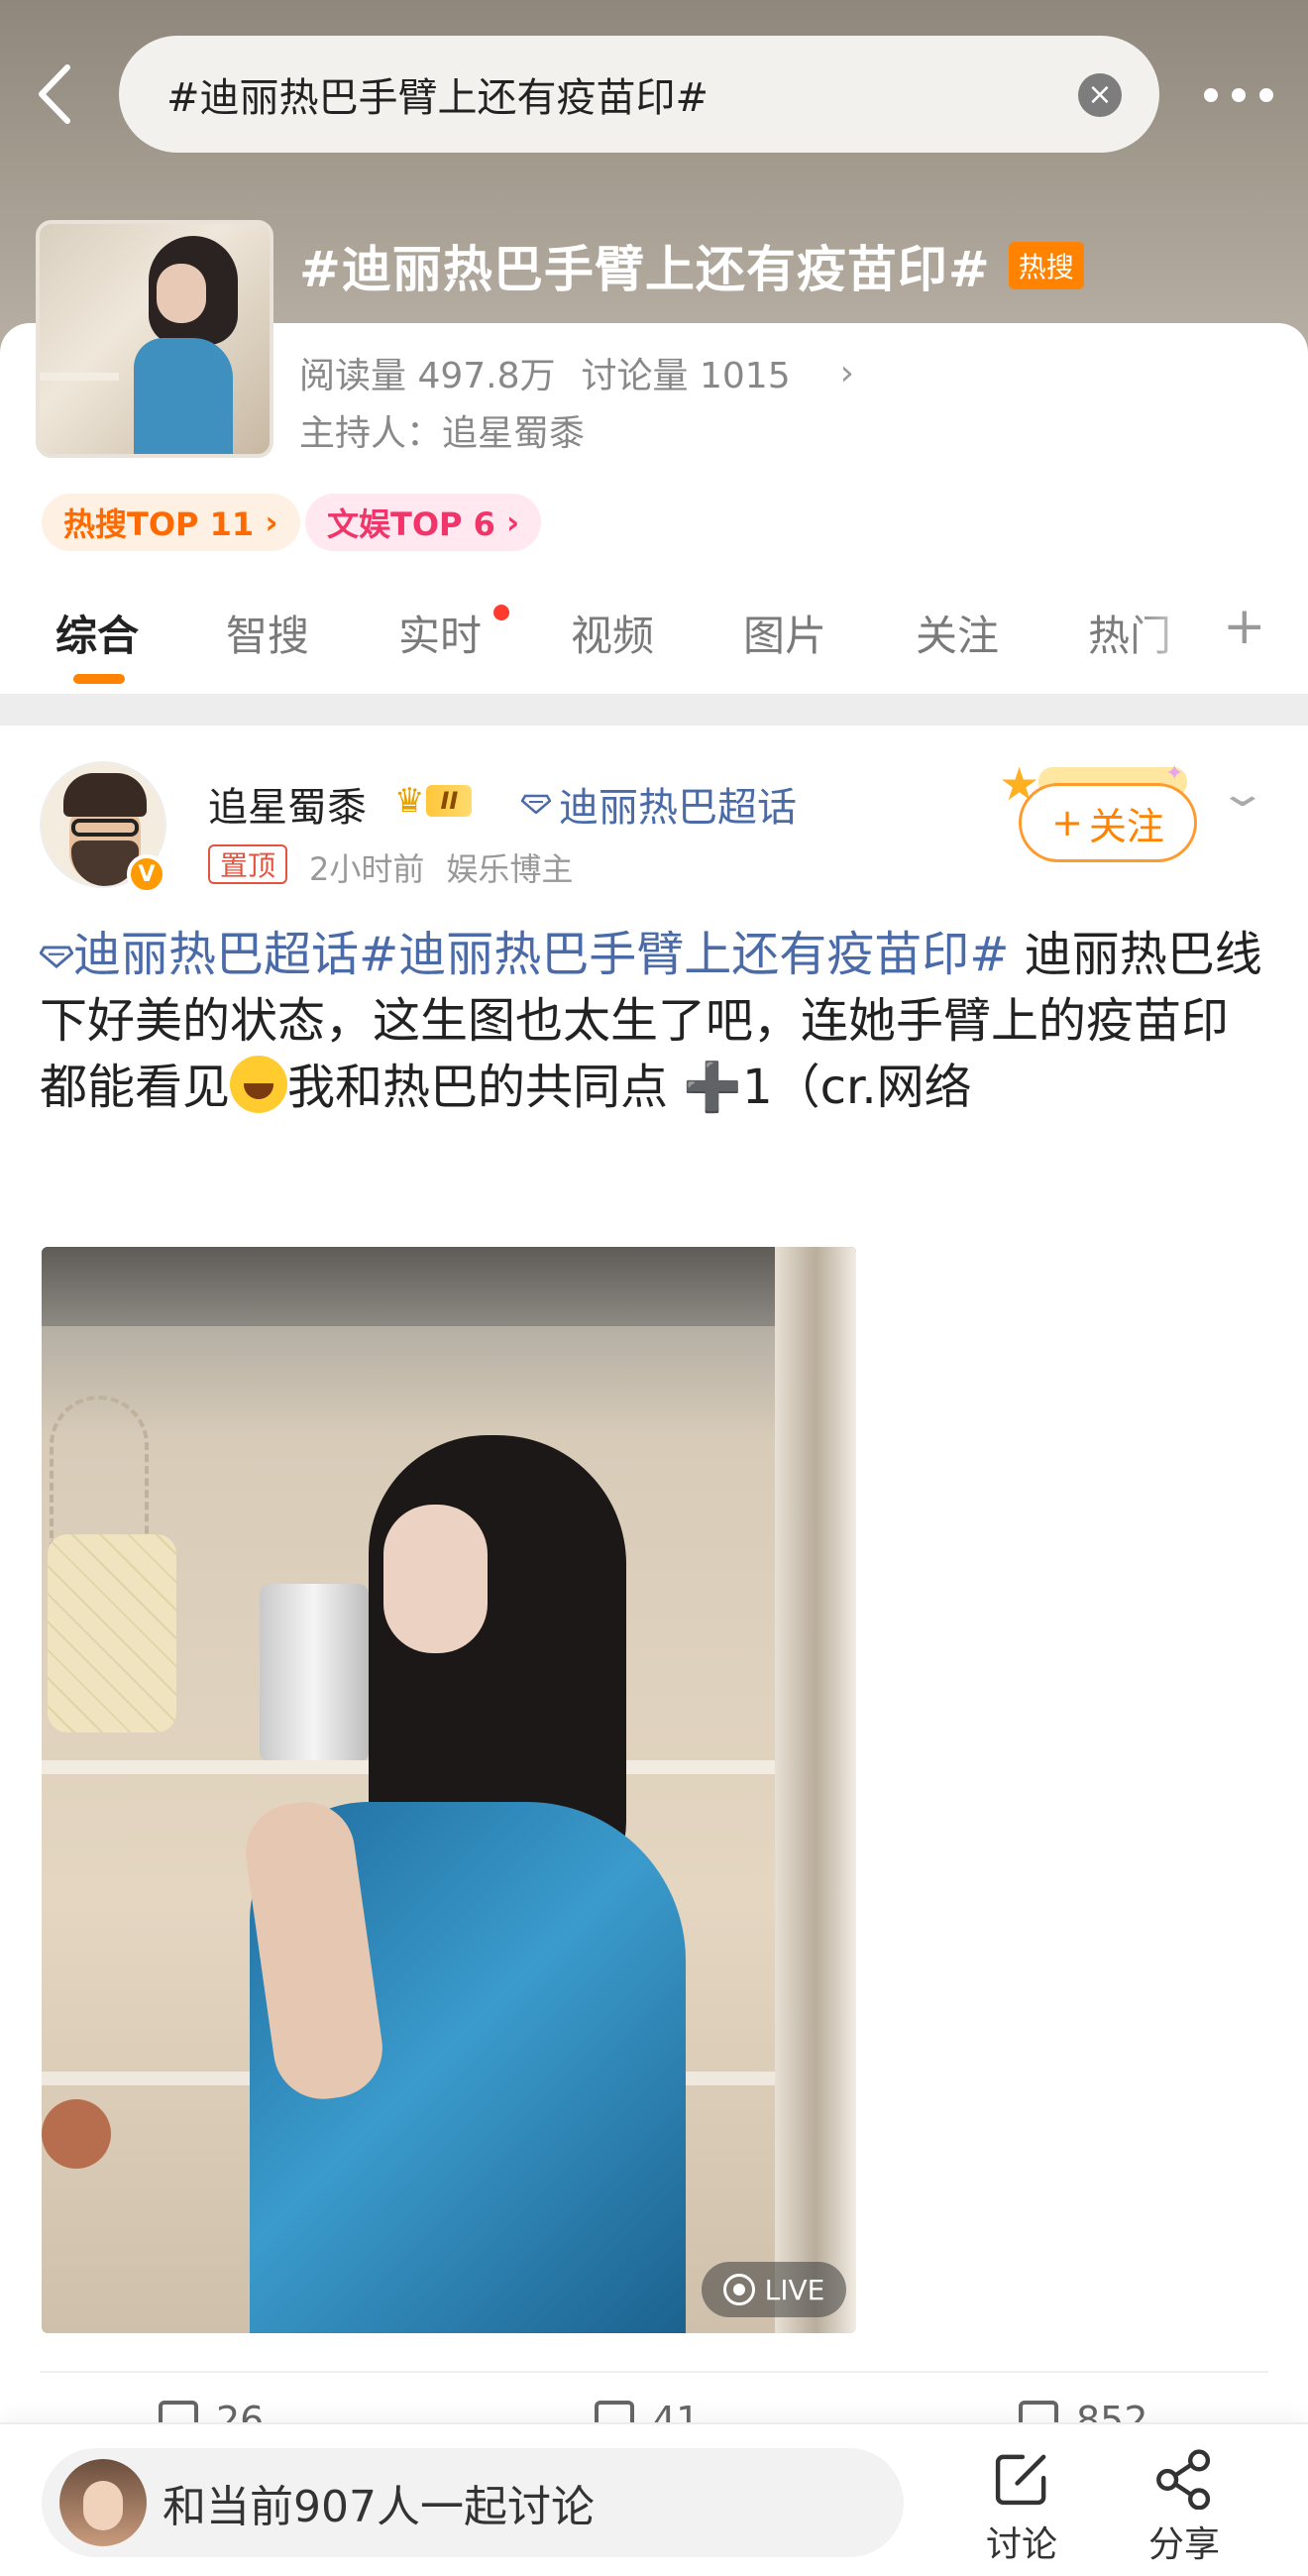  Describe the element at coordinates (259, 1085) in the screenshot. I see `laughing-emoji-icon` at that location.